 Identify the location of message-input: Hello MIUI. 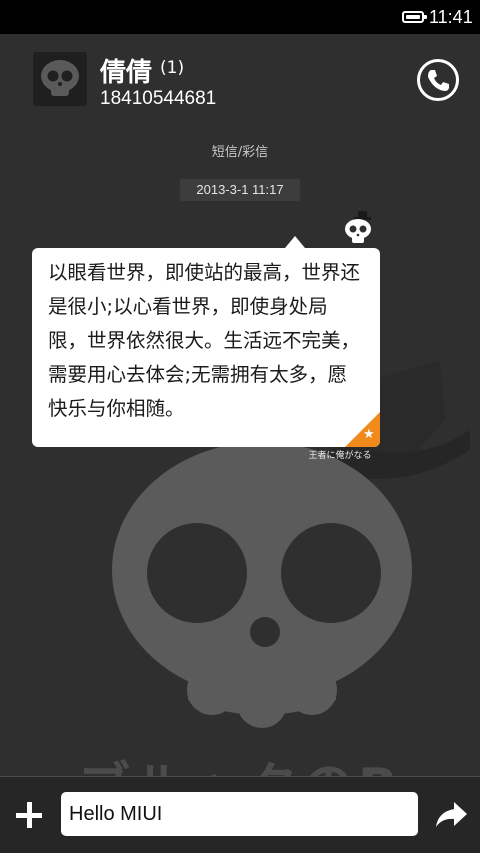
(239, 814).